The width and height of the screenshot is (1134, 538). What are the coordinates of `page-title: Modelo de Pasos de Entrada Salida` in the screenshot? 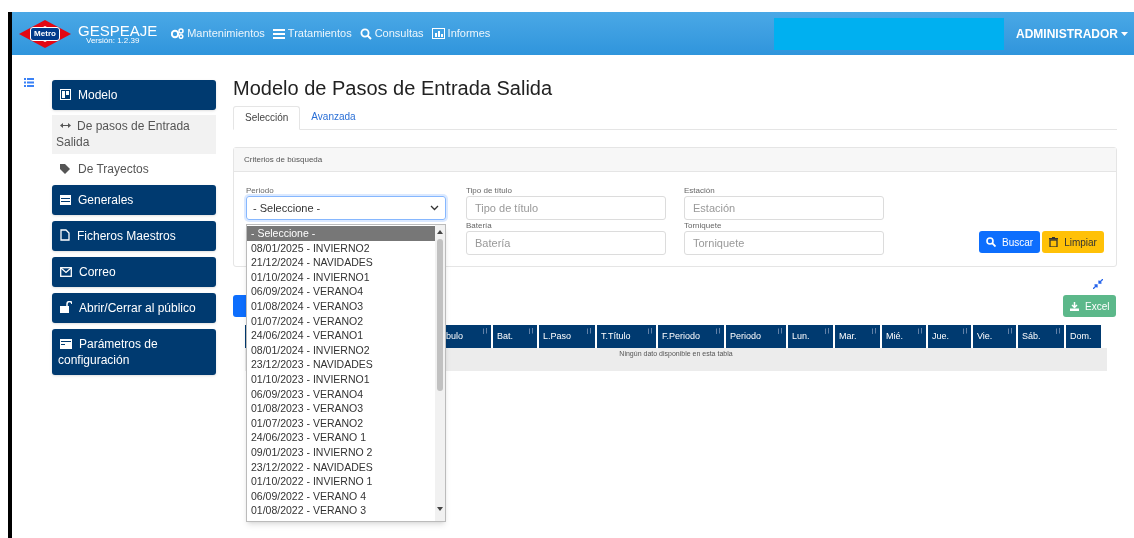 It's located at (393, 88).